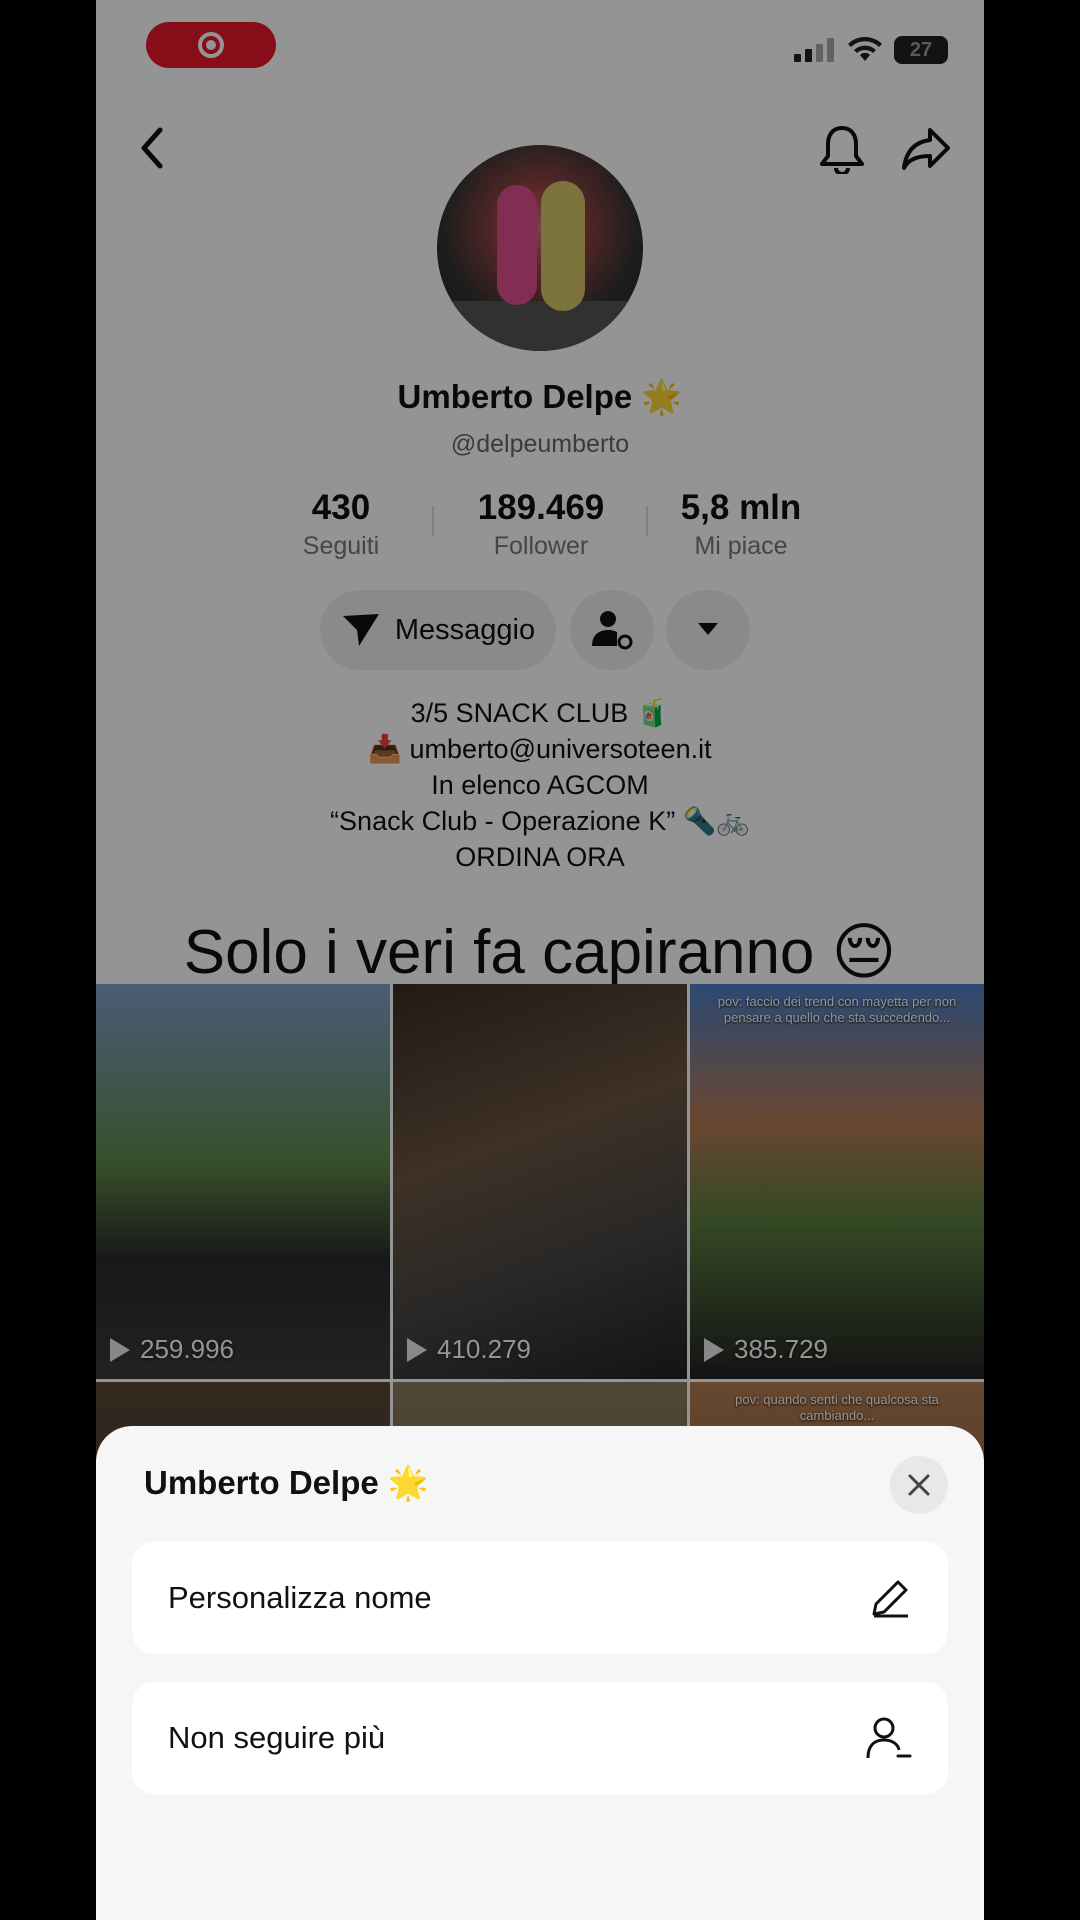  Describe the element at coordinates (286, 1482) in the screenshot. I see `sheet-title: Umberto Delpe 🌟` at that location.